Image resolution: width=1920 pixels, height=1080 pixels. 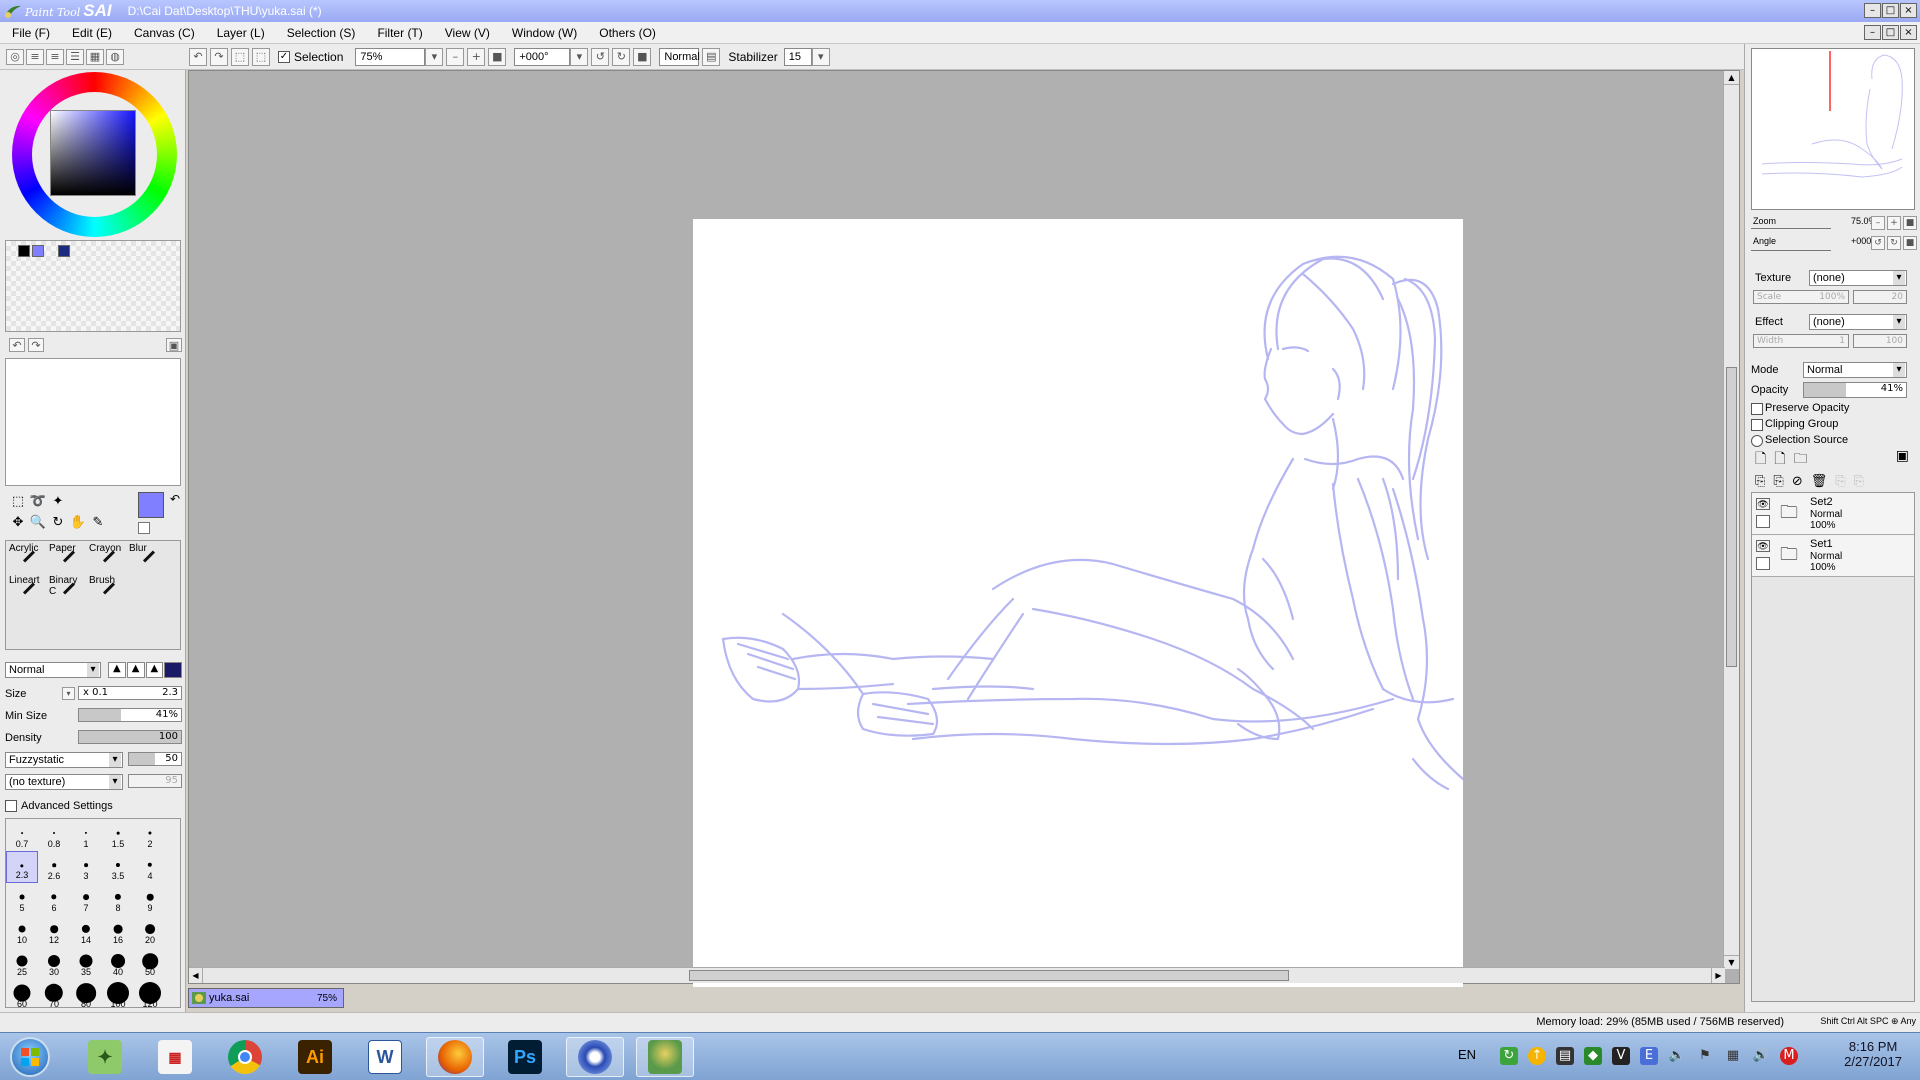 I want to click on brush-size-5: 5, so click(x=22, y=899).